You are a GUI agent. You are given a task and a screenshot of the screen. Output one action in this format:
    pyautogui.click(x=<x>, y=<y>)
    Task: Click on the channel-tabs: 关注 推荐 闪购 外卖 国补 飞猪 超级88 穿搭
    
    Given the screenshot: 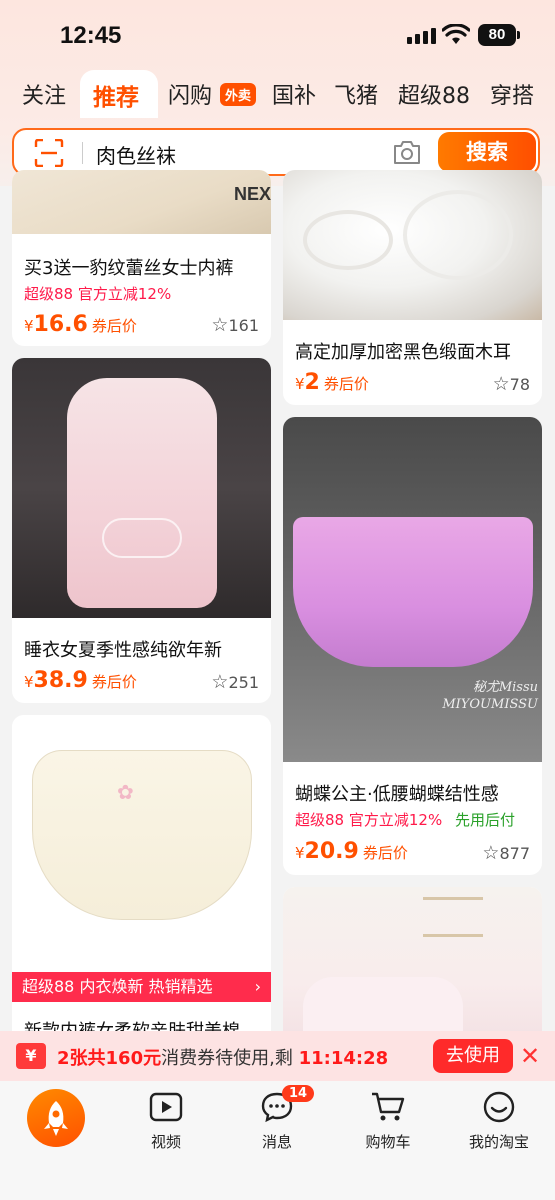 What is the action you would take?
    pyautogui.click(x=277, y=94)
    